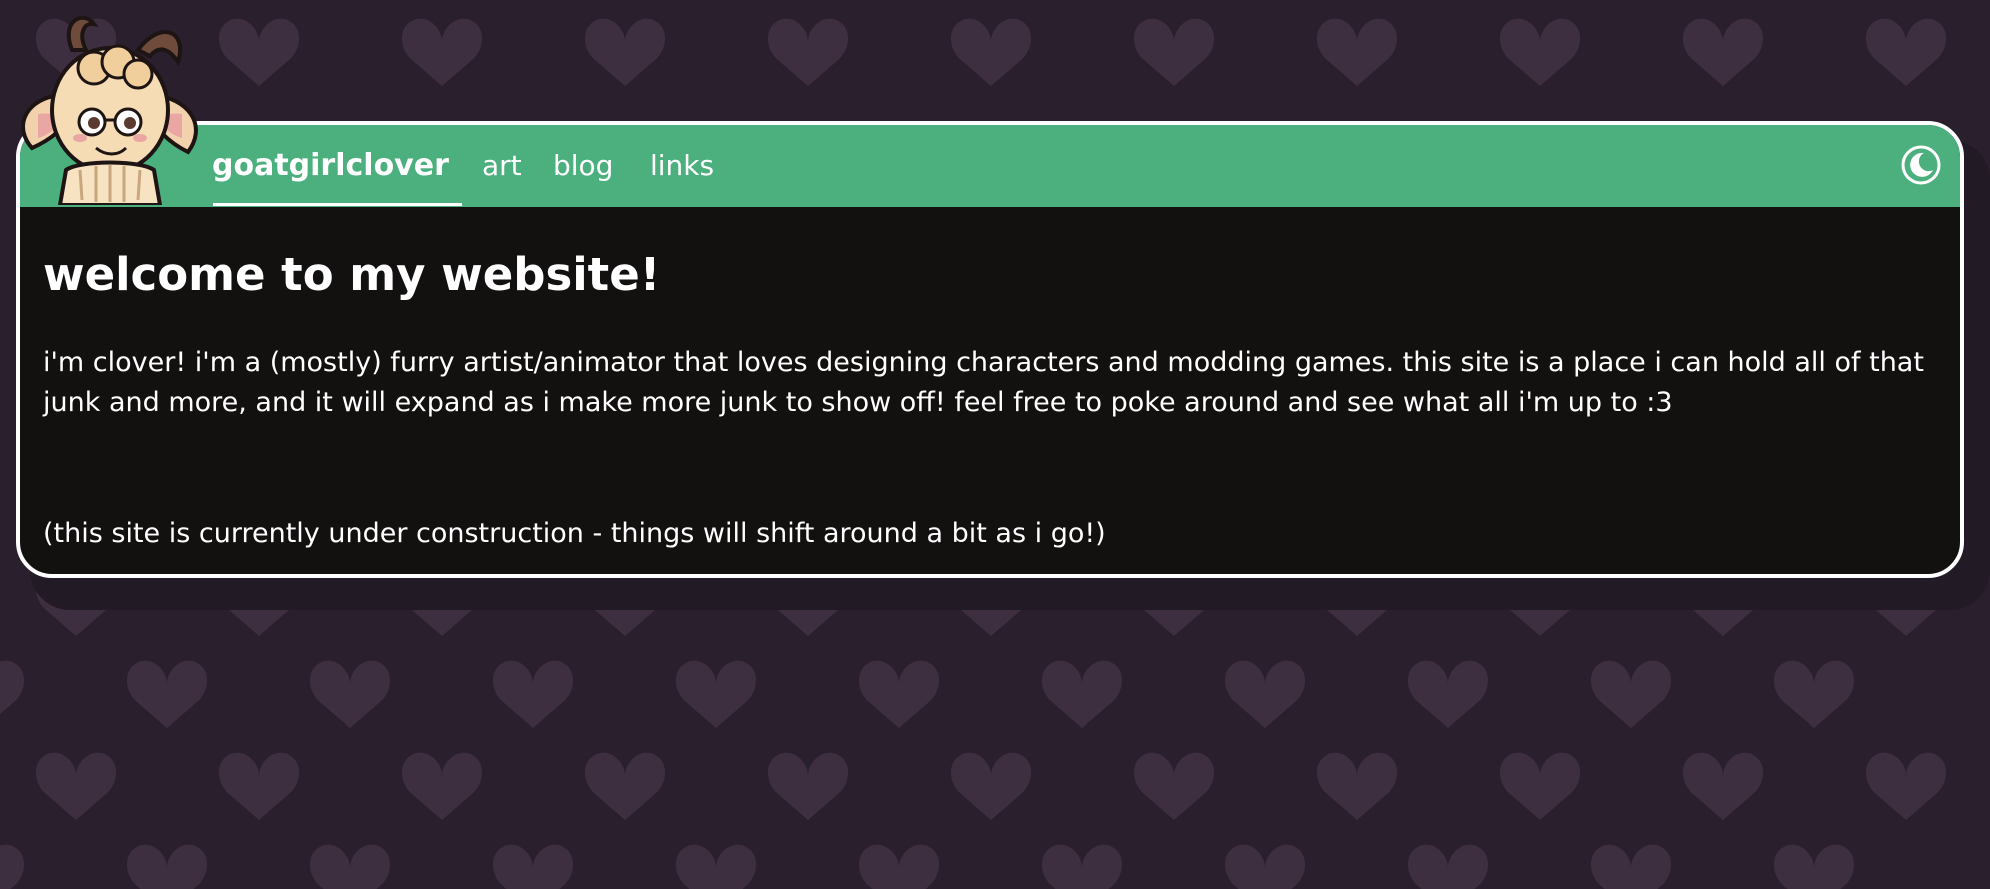 This screenshot has height=889, width=1990. I want to click on theme-toggle-button, so click(1921, 165).